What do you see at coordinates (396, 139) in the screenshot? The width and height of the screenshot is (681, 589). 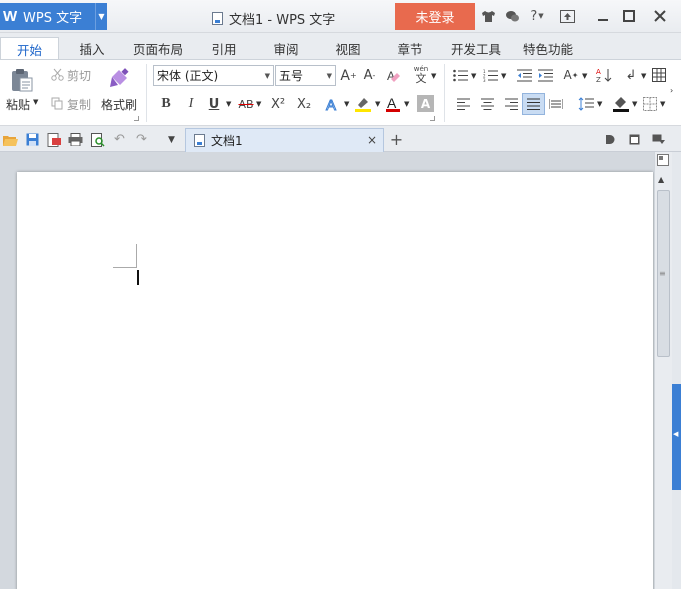 I see `new-tab-button: +` at bounding box center [396, 139].